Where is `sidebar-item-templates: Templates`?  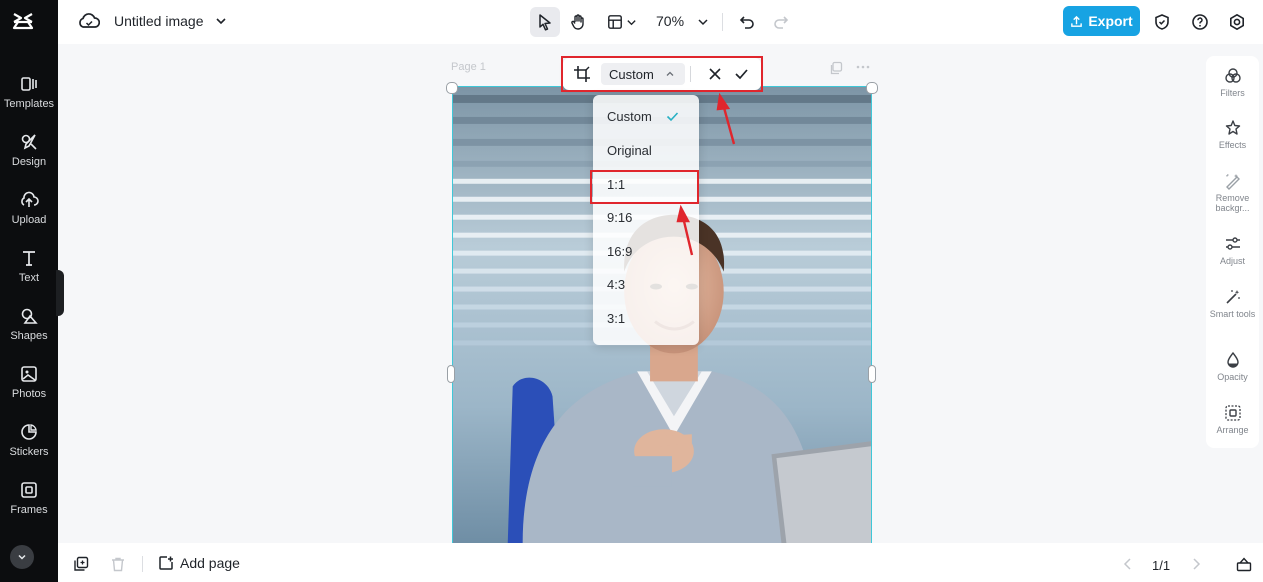
sidebar-item-templates: Templates is located at coordinates (29, 96).